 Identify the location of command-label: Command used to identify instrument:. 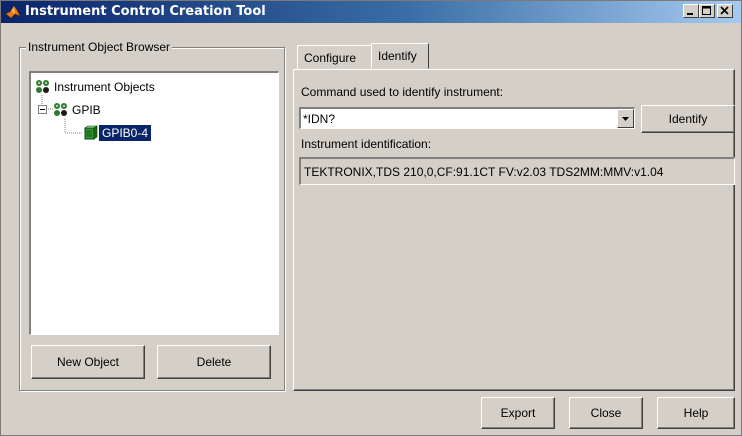
(402, 92).